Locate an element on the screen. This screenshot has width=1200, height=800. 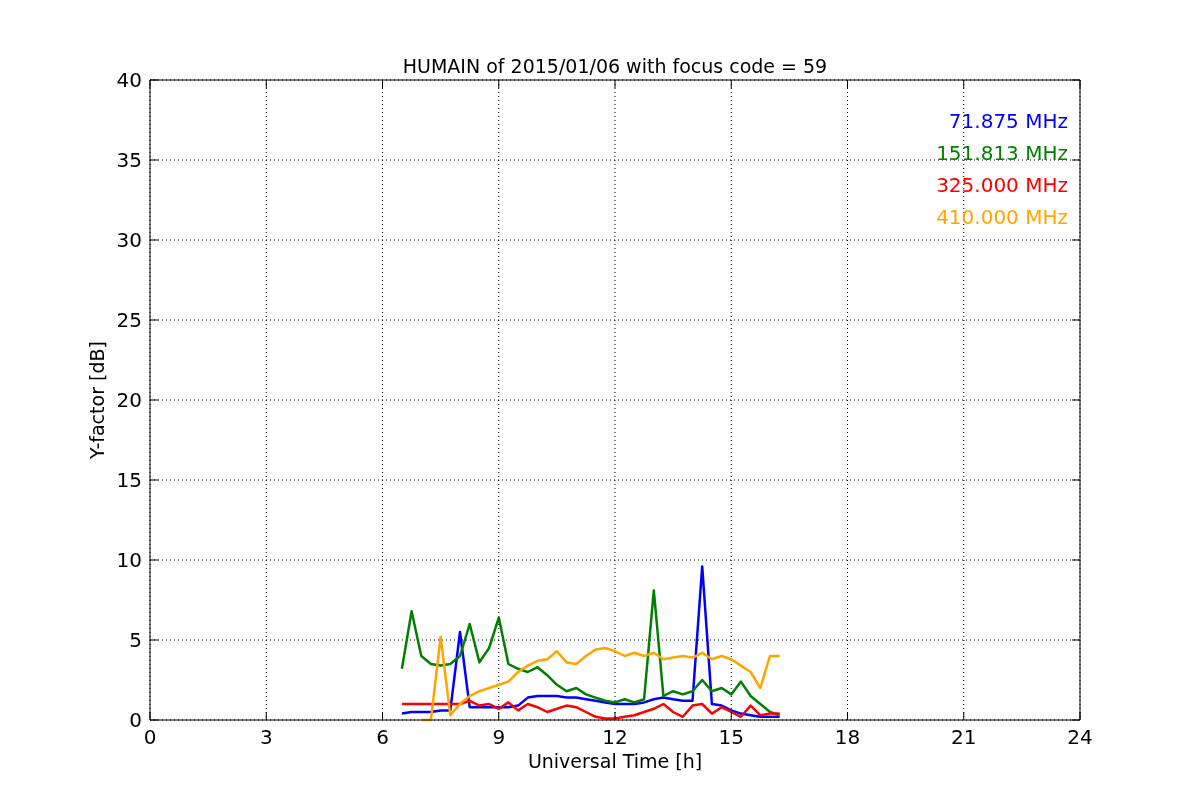
legend-label: 325.000 MHz is located at coordinates (1002, 185).